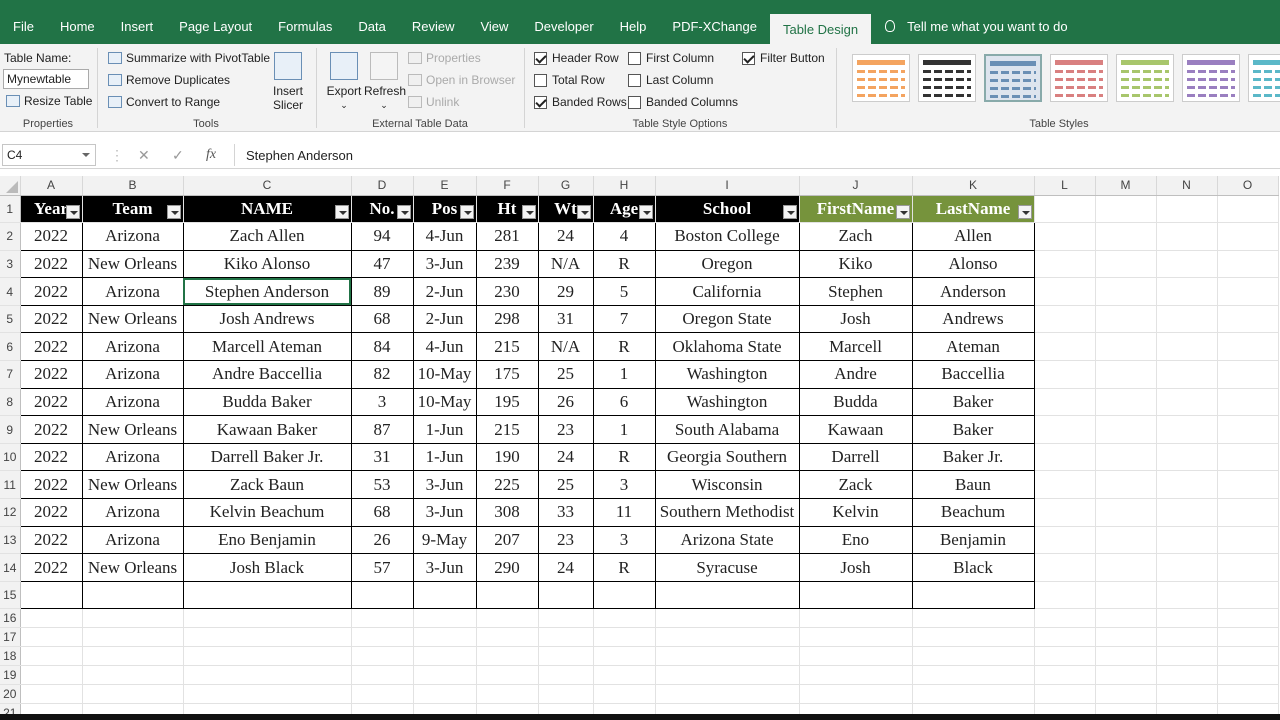 This screenshot has height=720, width=1280. Describe the element at coordinates (215, 26) in the screenshot. I see `tab-page-layout: Page Layout` at that location.